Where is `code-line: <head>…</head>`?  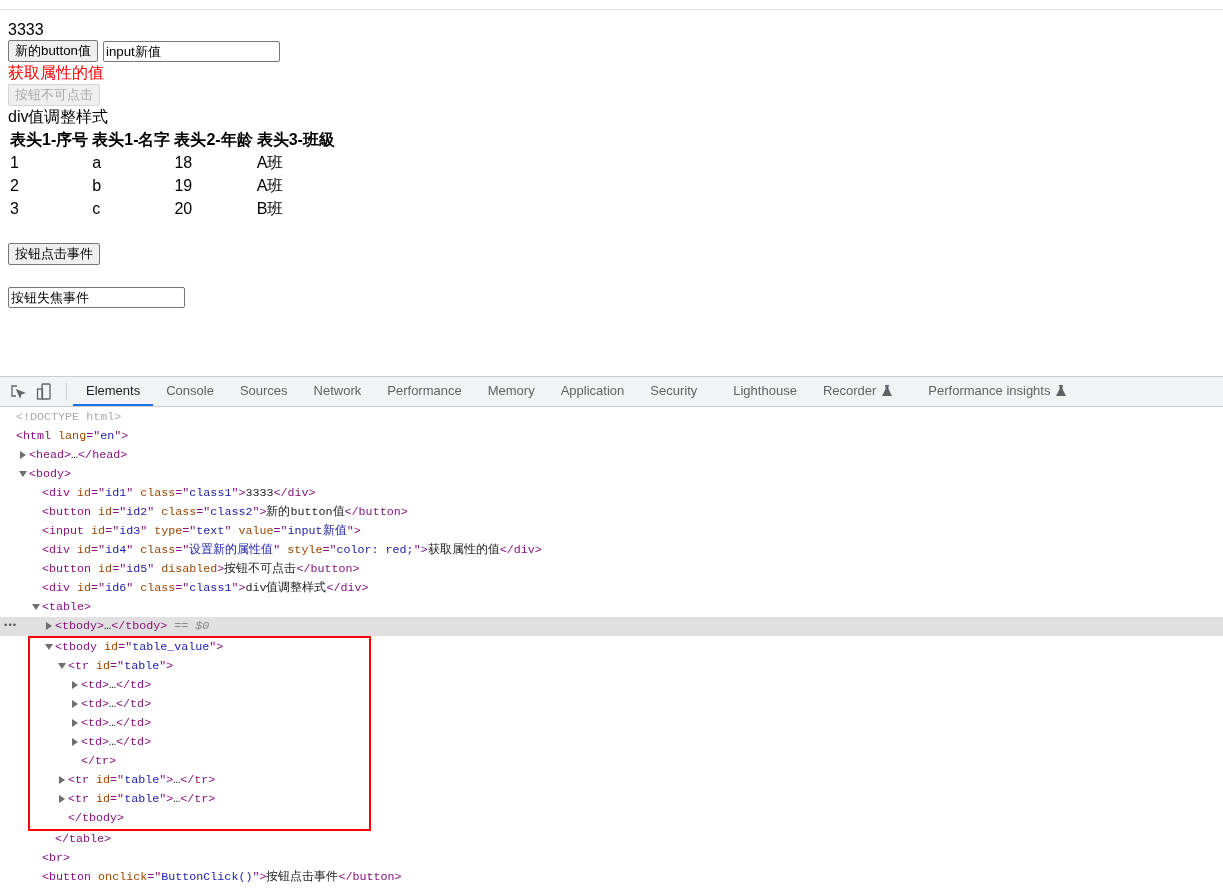
code-line: <head>…</head> is located at coordinates (78, 455).